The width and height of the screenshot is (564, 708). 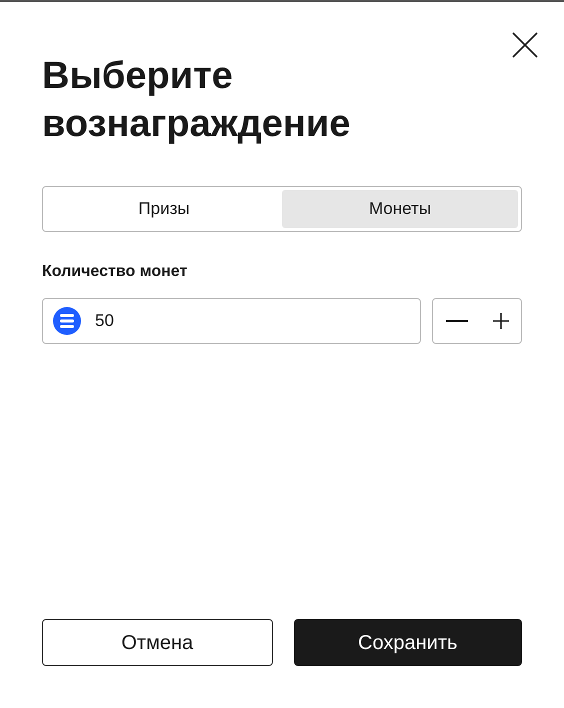 I want to click on coin-icon, so click(x=67, y=321).